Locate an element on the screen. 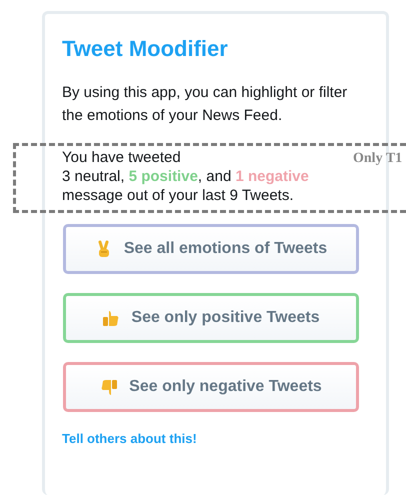 This screenshot has width=406, height=495. filter-button: See only negative Tweets is located at coordinates (211, 387).